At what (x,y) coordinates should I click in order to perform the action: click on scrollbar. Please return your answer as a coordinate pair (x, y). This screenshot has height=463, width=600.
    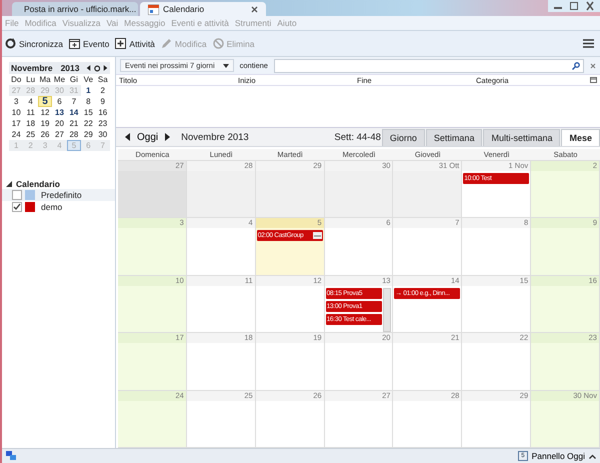
    Looking at the image, I should click on (387, 310).